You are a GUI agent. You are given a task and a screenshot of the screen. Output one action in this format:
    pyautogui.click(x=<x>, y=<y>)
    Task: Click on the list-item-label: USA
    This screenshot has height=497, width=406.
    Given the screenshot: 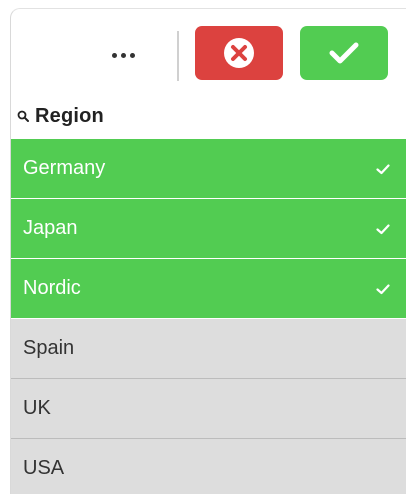 What is the action you would take?
    pyautogui.click(x=44, y=468)
    